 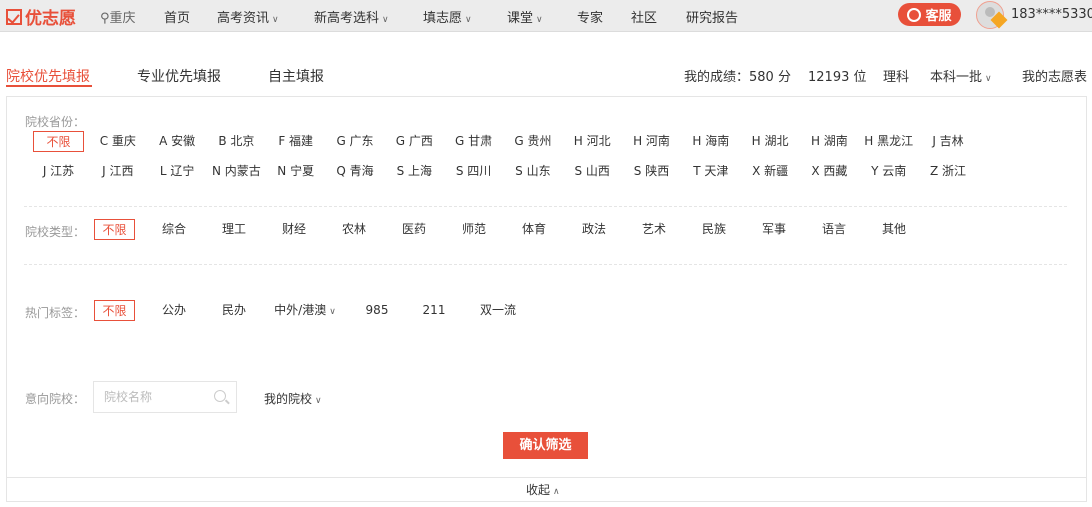 I want to click on nav-label: 专家, so click(x=590, y=18).